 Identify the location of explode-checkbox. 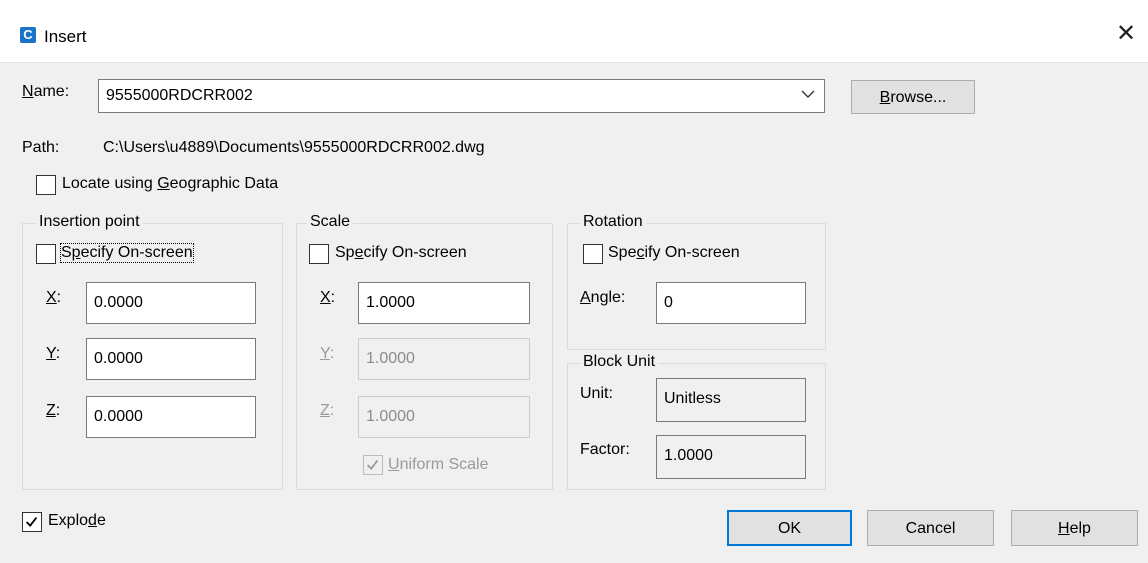
(32, 522).